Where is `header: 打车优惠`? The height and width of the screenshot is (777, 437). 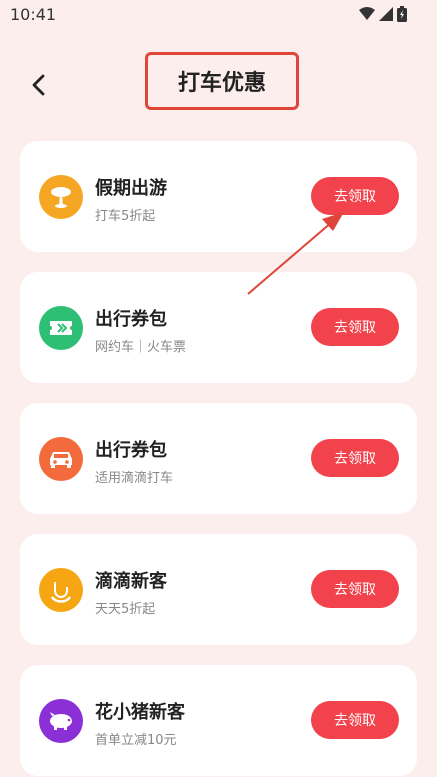
header: 打车优惠 is located at coordinates (218, 85).